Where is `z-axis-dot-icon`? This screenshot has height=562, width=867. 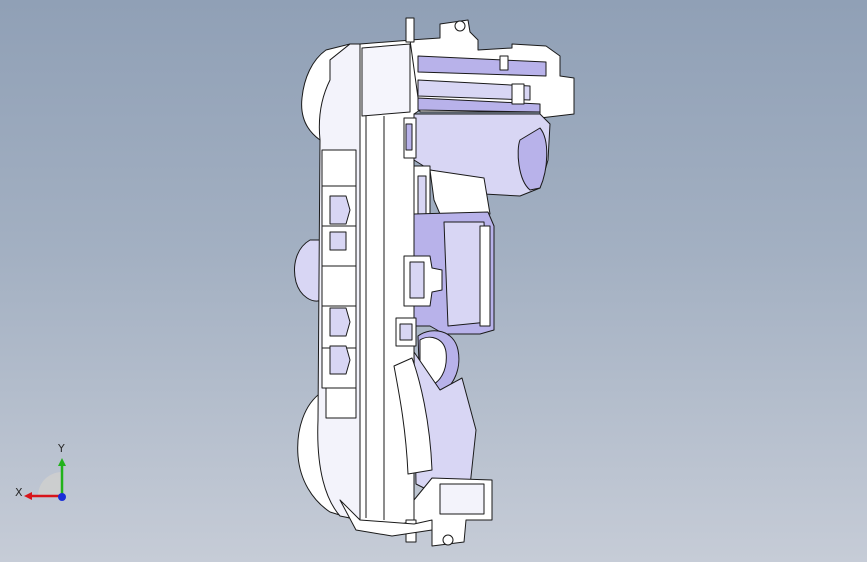
z-axis-dot-icon is located at coordinates (62, 497).